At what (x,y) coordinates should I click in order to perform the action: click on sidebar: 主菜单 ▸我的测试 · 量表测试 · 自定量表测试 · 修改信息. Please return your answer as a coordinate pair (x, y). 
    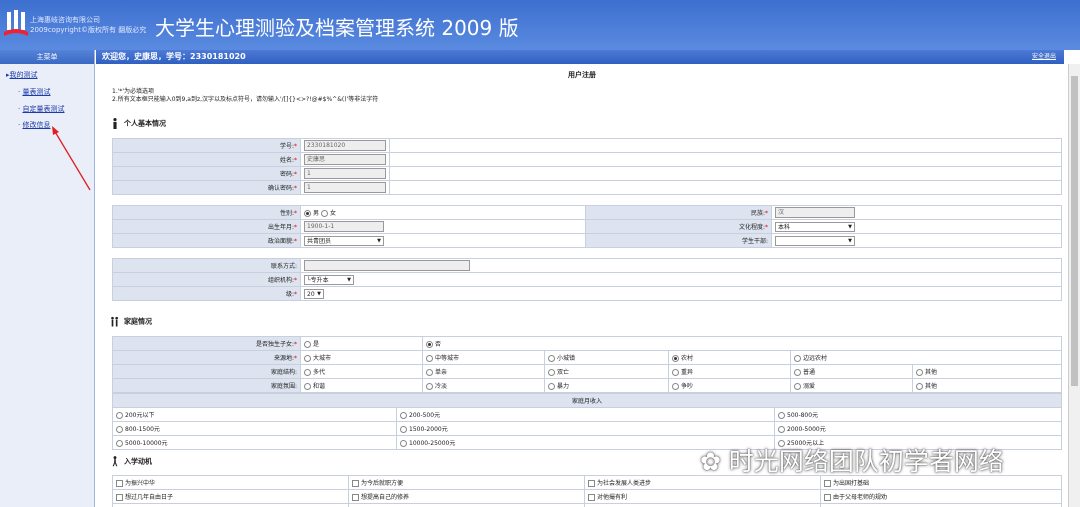
    Looking at the image, I should click on (47, 278).